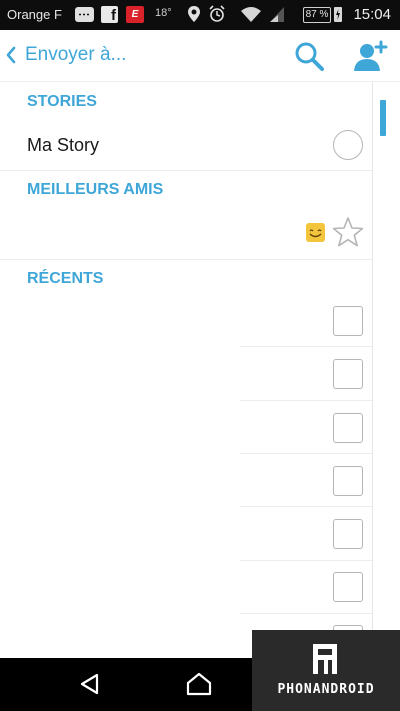 Image resolution: width=400 pixels, height=711 pixels. I want to click on temperature-text: 18°, so click(163, 13).